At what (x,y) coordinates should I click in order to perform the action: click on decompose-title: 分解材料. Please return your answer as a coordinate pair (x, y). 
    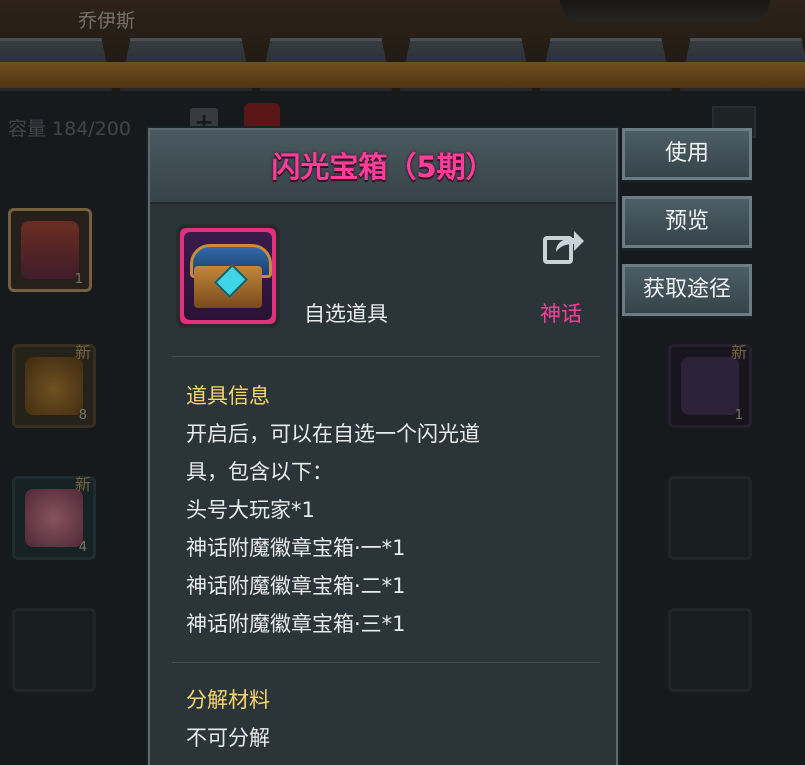
    Looking at the image, I should click on (228, 700).